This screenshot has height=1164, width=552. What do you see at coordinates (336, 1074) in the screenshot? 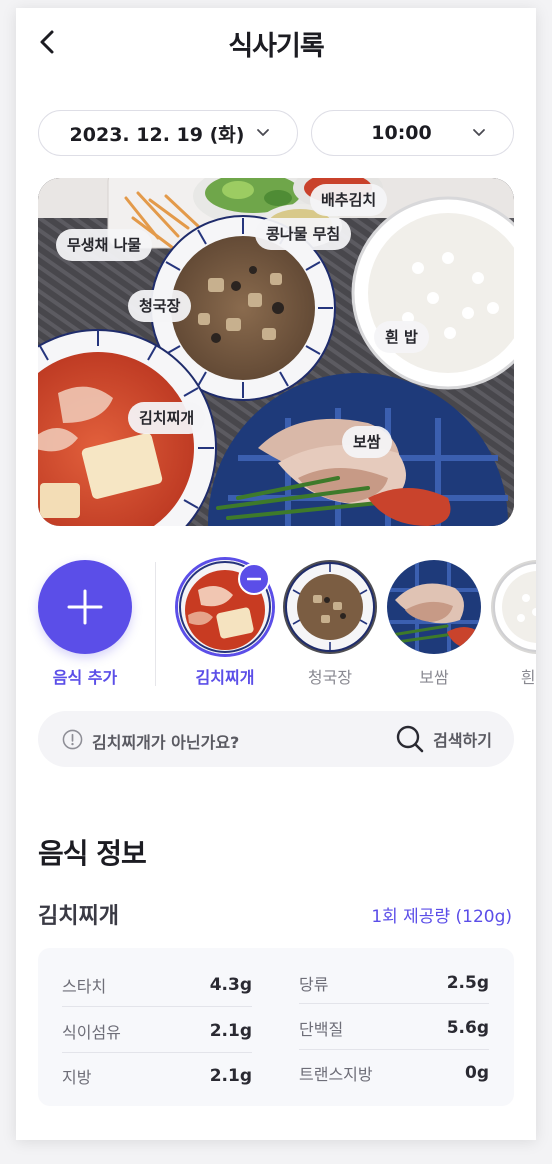
I see `nutrient-name: 트랜스지방` at bounding box center [336, 1074].